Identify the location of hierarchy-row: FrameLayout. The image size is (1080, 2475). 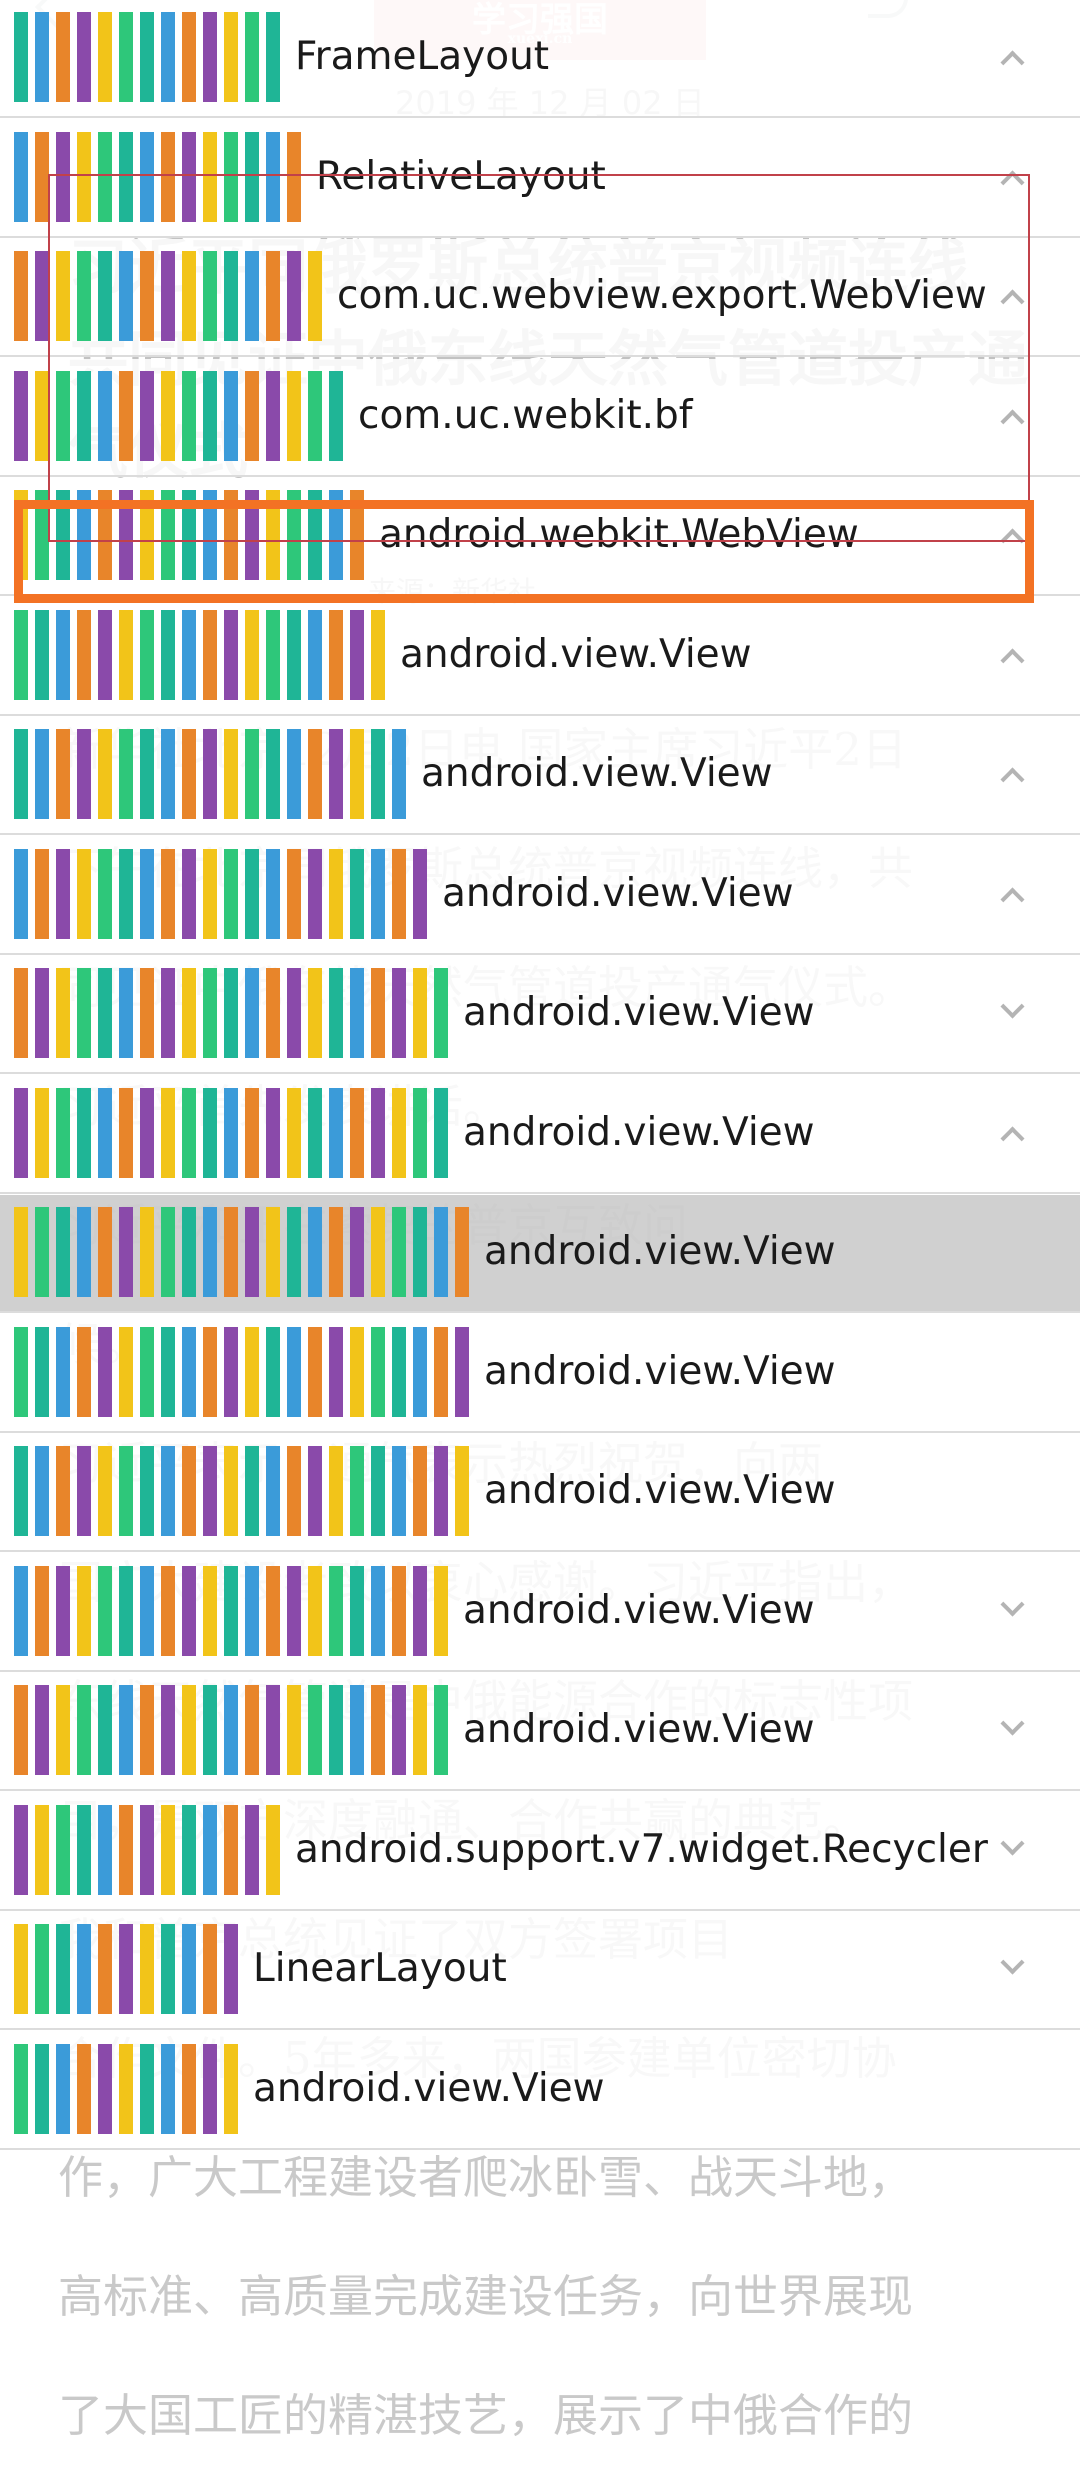
(540, 59).